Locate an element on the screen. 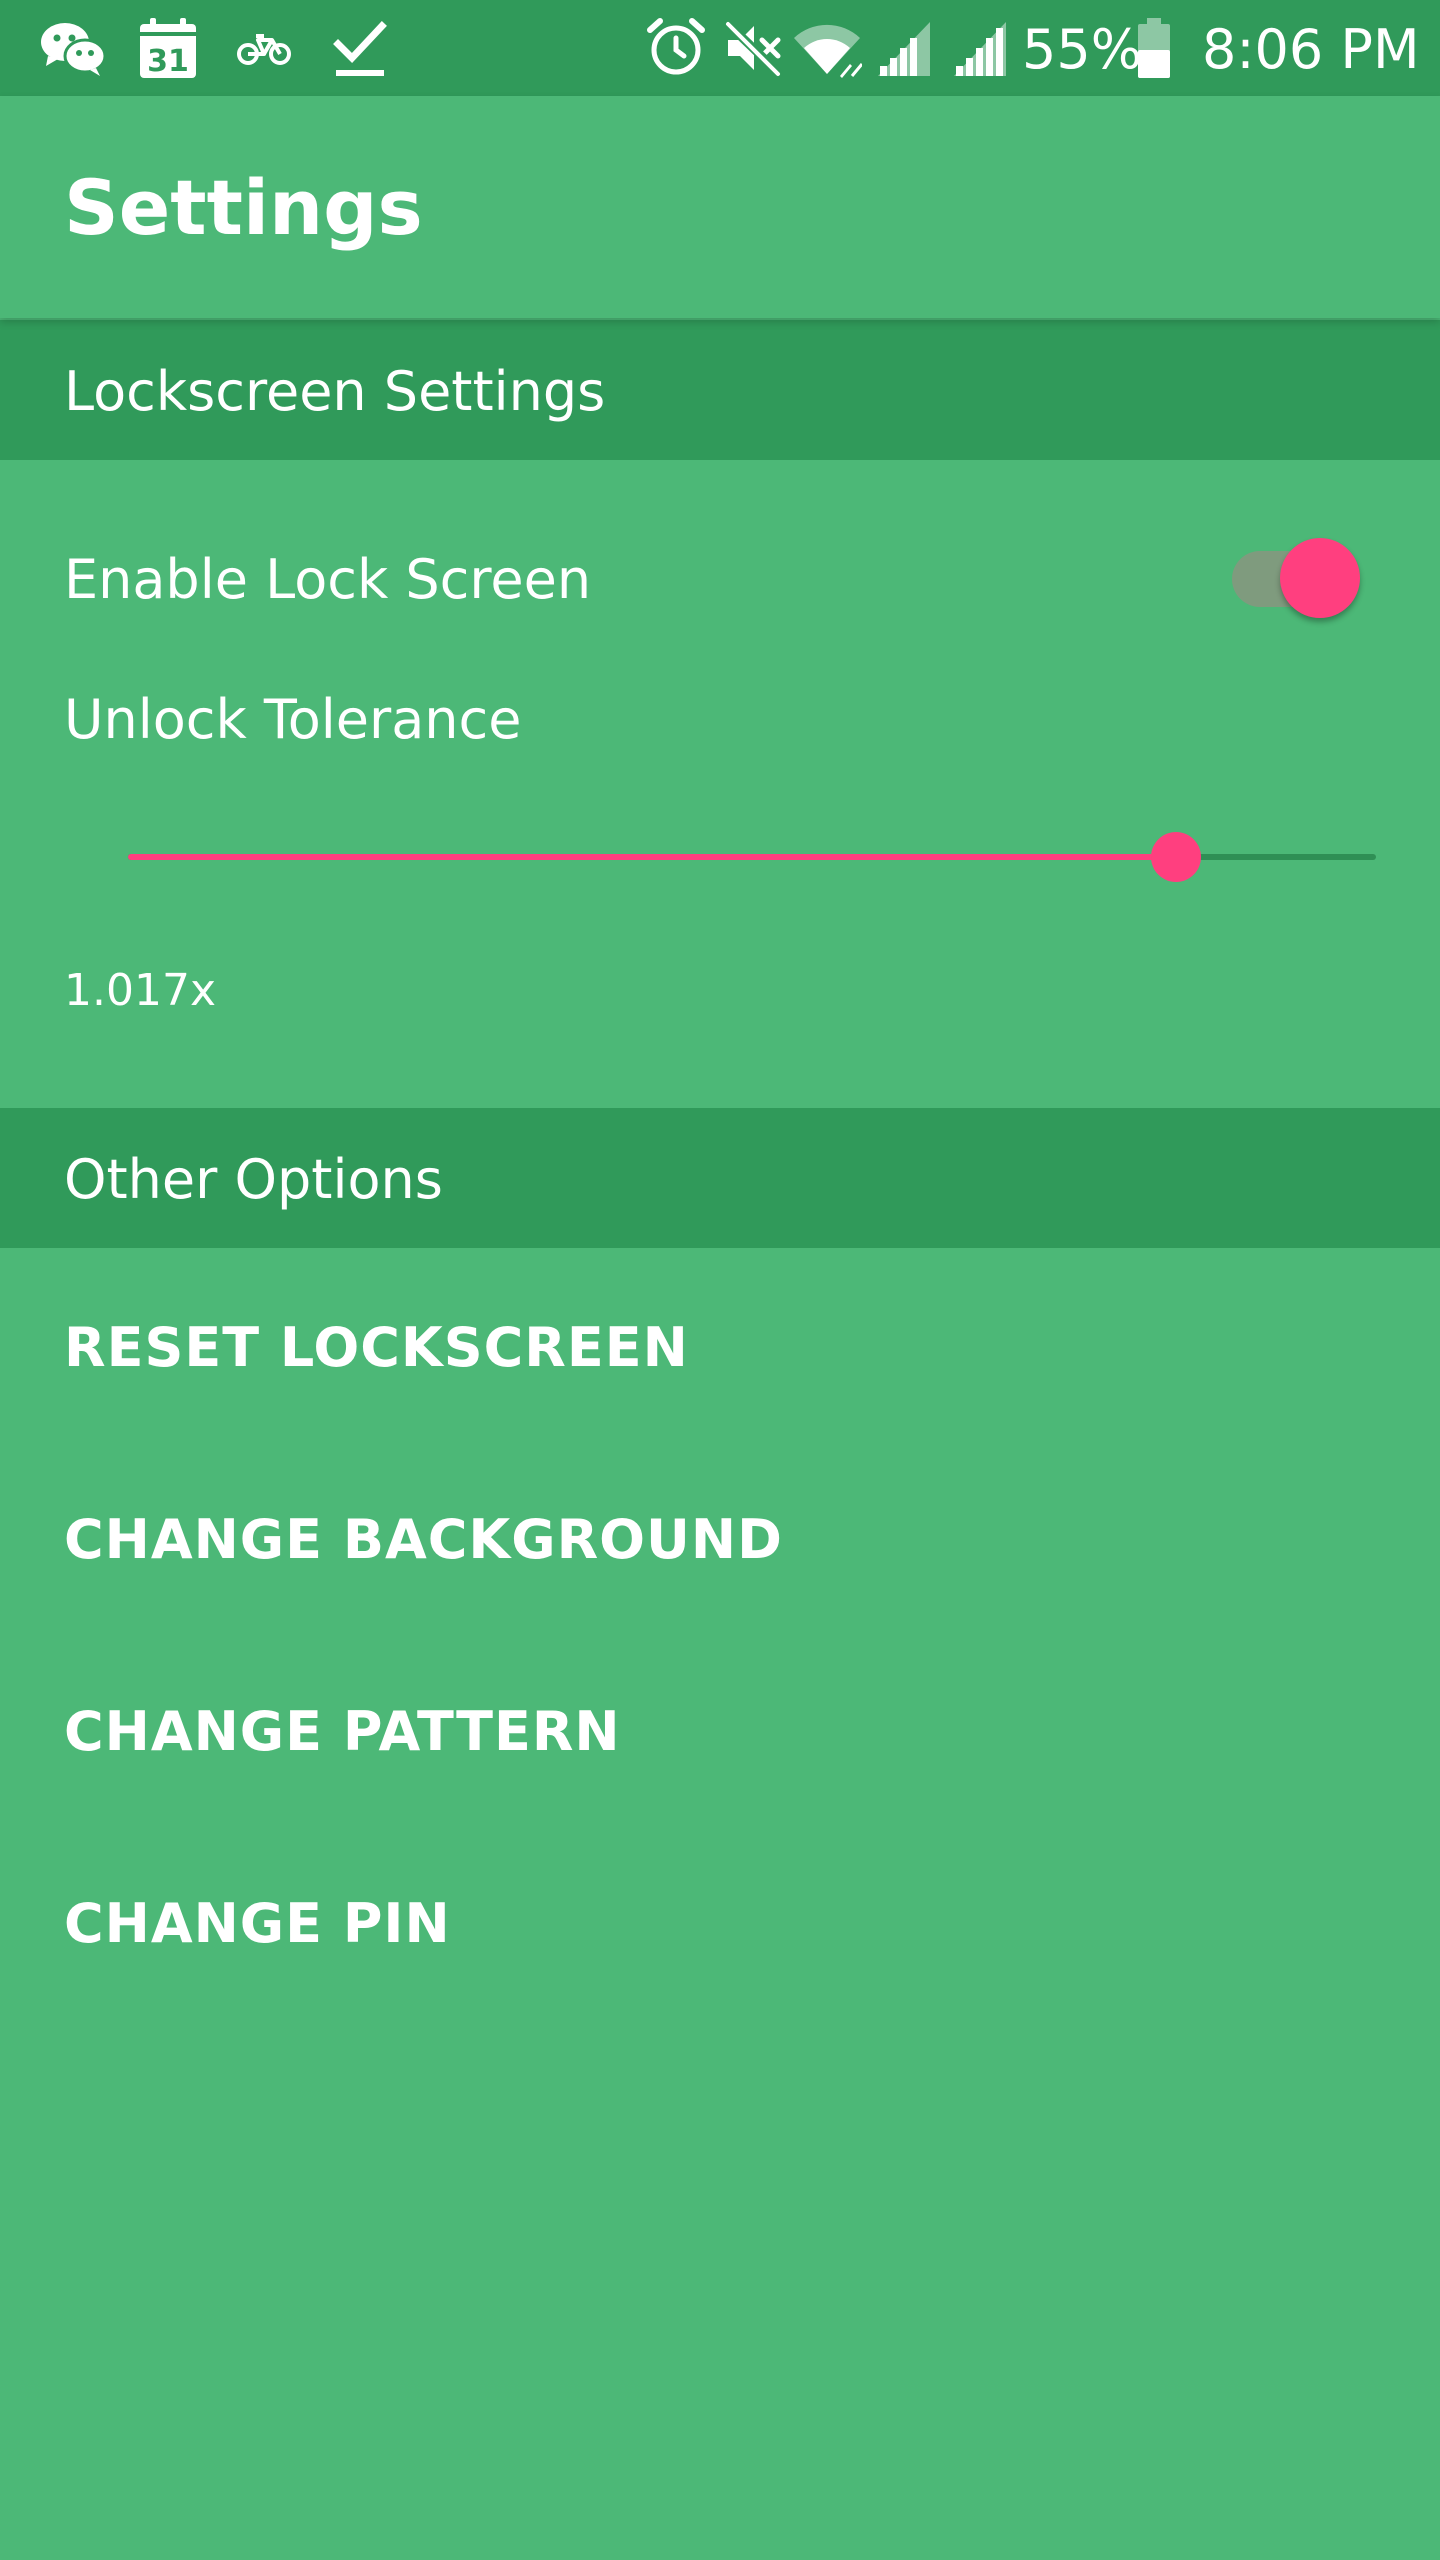 The image size is (1440, 2560). battery-icon is located at coordinates (1154, 48).